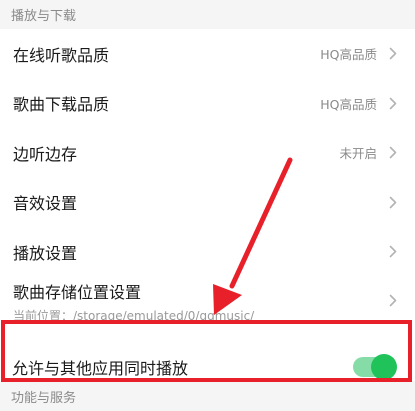 The image size is (415, 411). What do you see at coordinates (45, 154) in the screenshot?
I see `setting-title: 边听边存` at bounding box center [45, 154].